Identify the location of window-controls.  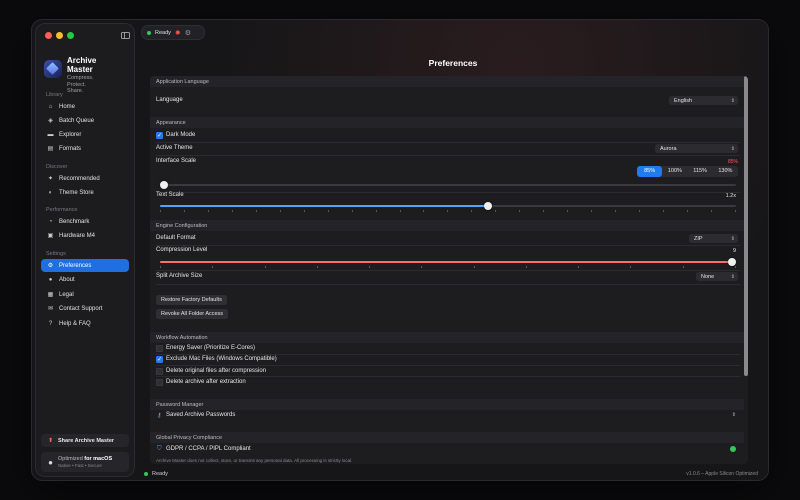
(59, 35).